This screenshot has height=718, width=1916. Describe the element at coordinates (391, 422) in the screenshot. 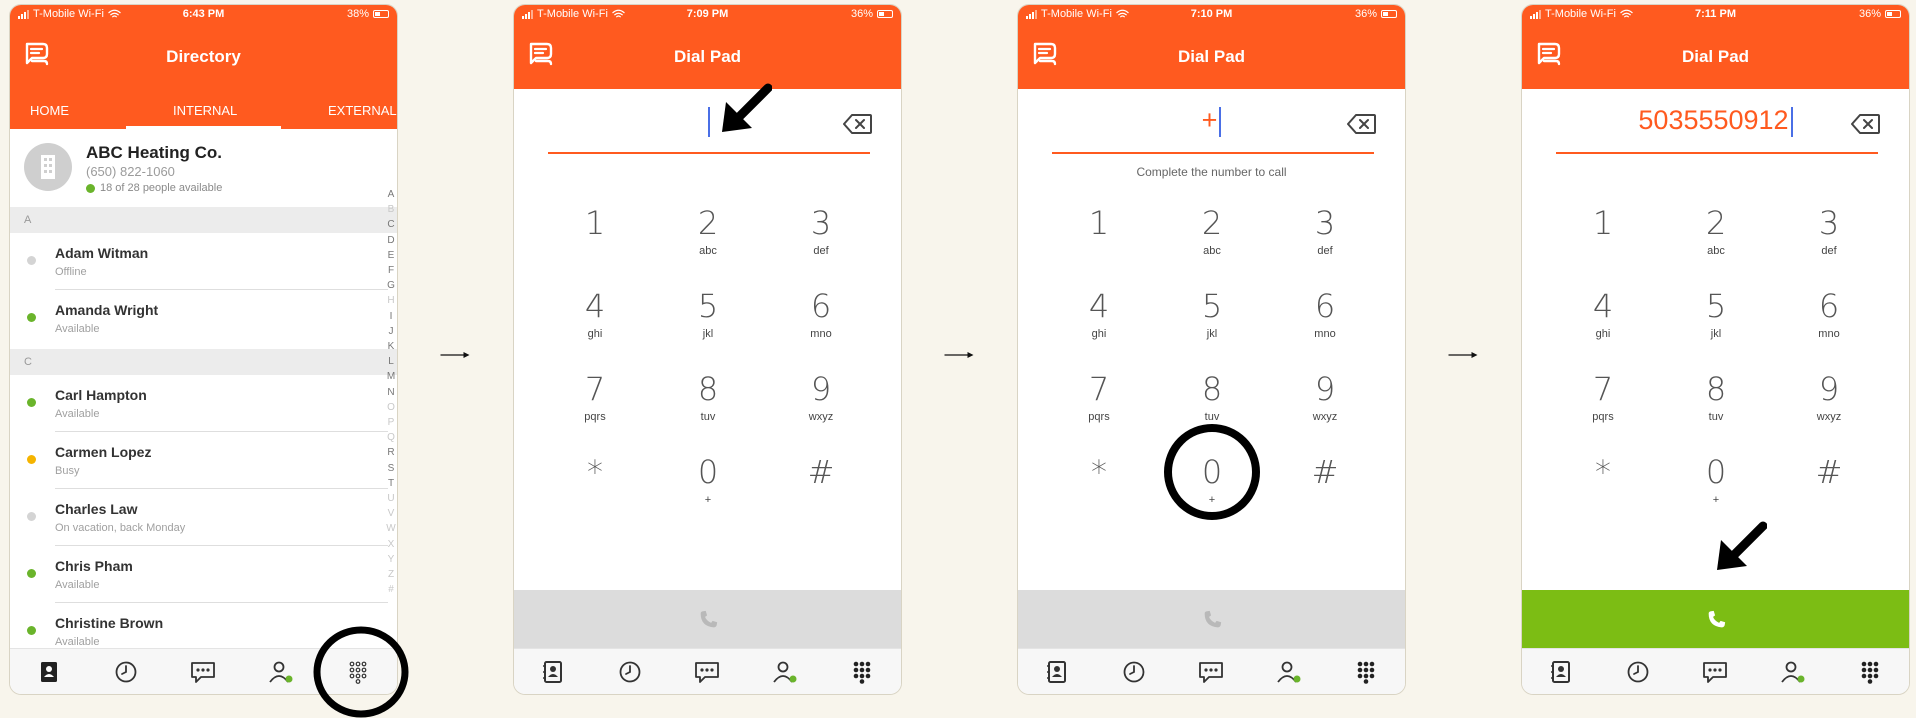

I see `index-letter: P` at that location.